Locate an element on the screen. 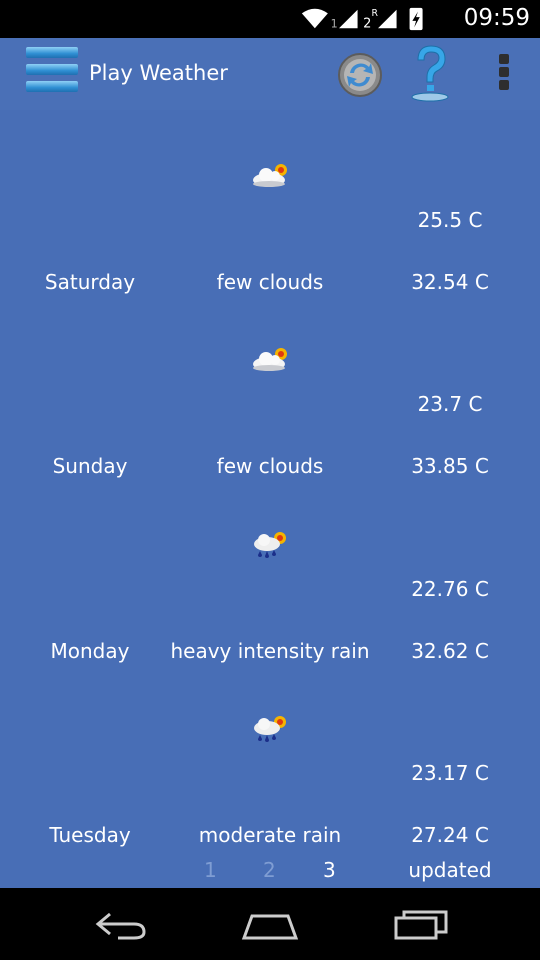  refresh-icon is located at coordinates (360, 75).